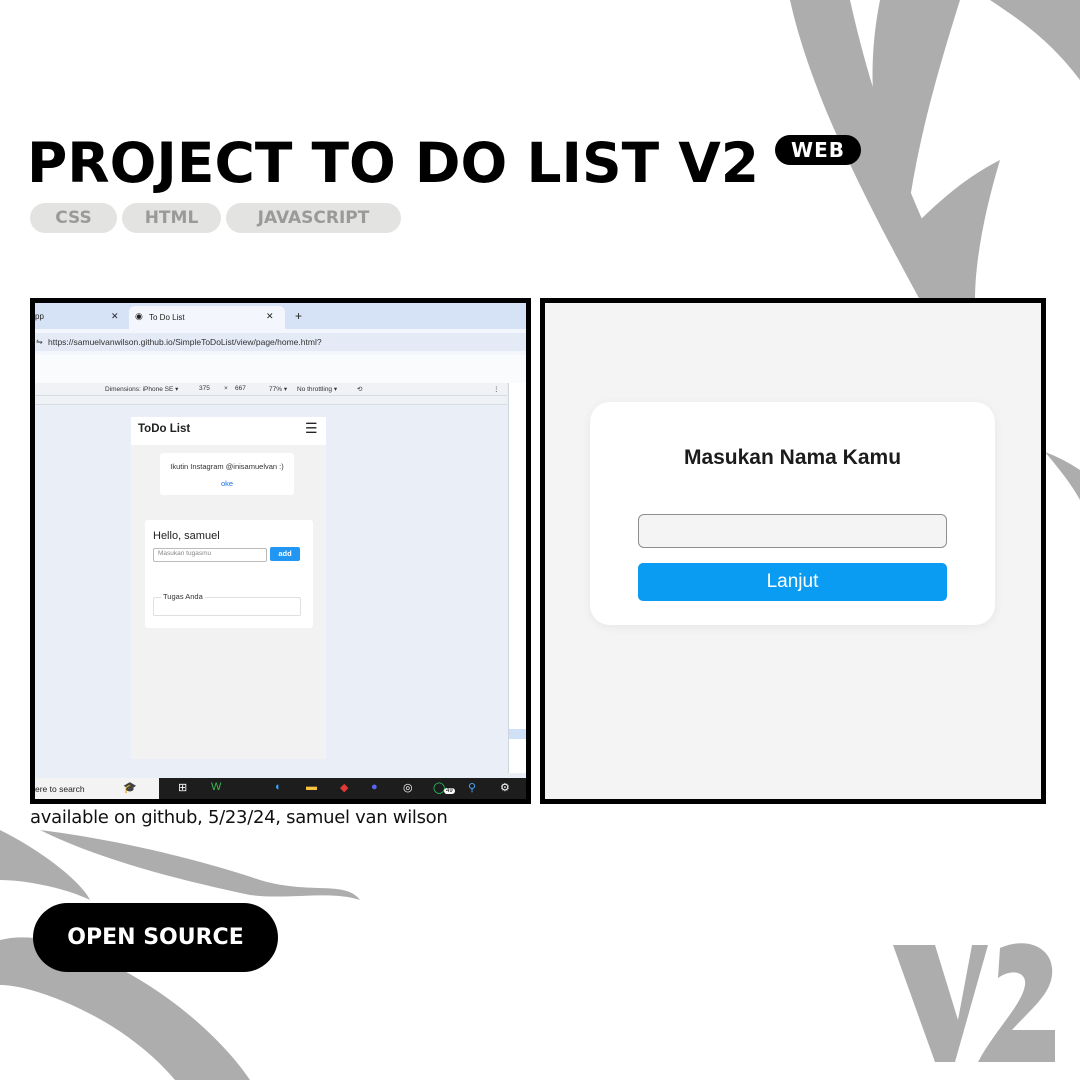  I want to click on folder-icon: ▬, so click(311, 787).